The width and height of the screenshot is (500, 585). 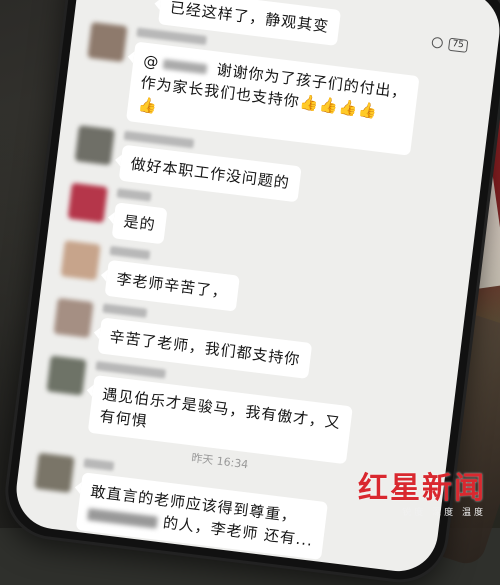 What do you see at coordinates (250, 18) in the screenshot?
I see `message-text: 已经这样了，静观其变` at bounding box center [250, 18].